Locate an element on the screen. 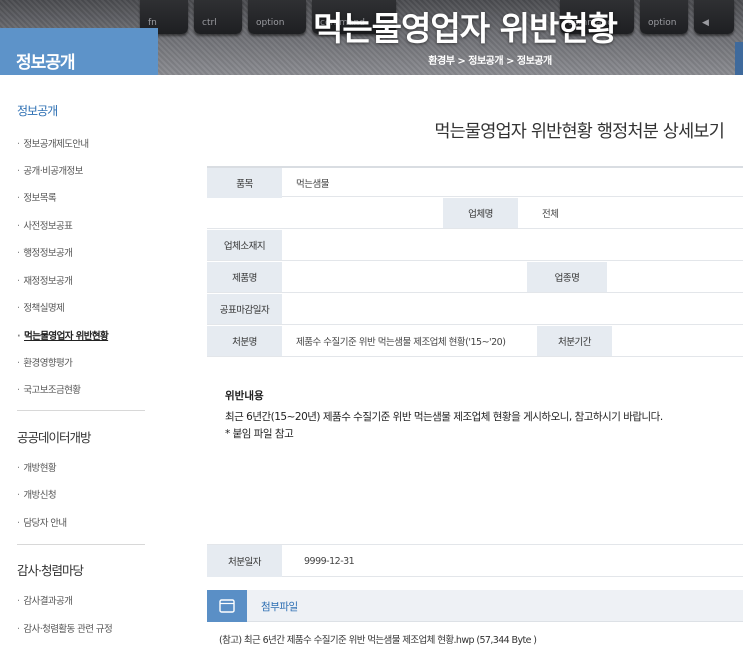 This screenshot has height=655, width=743. disposition-date-label: 처분일자 is located at coordinates (244, 561).